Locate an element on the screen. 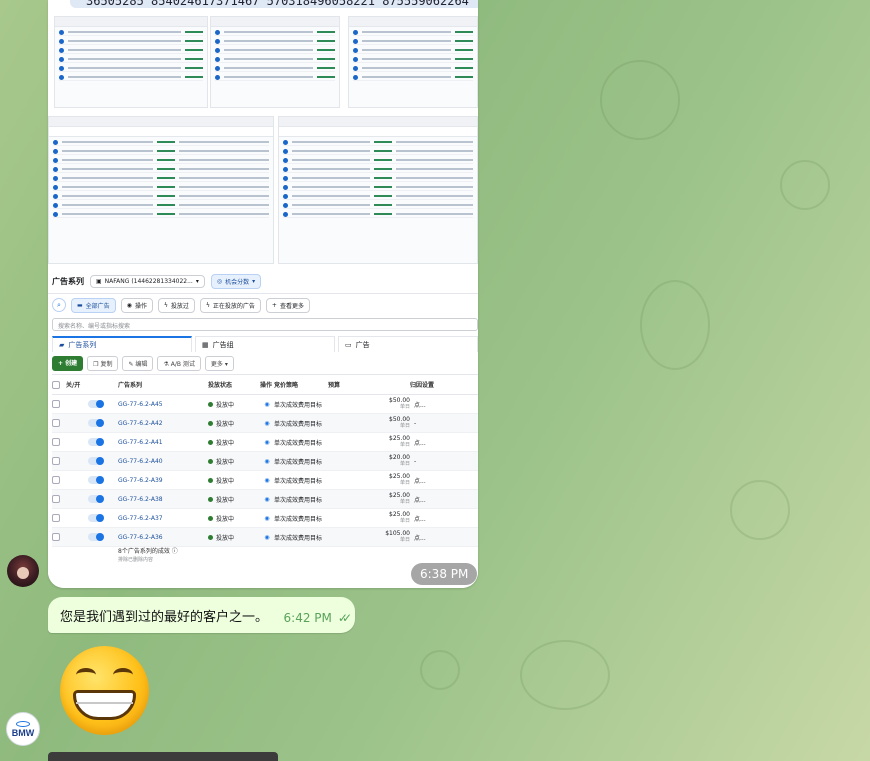  edit-button: ✎ 编辑 is located at coordinates (138, 363).